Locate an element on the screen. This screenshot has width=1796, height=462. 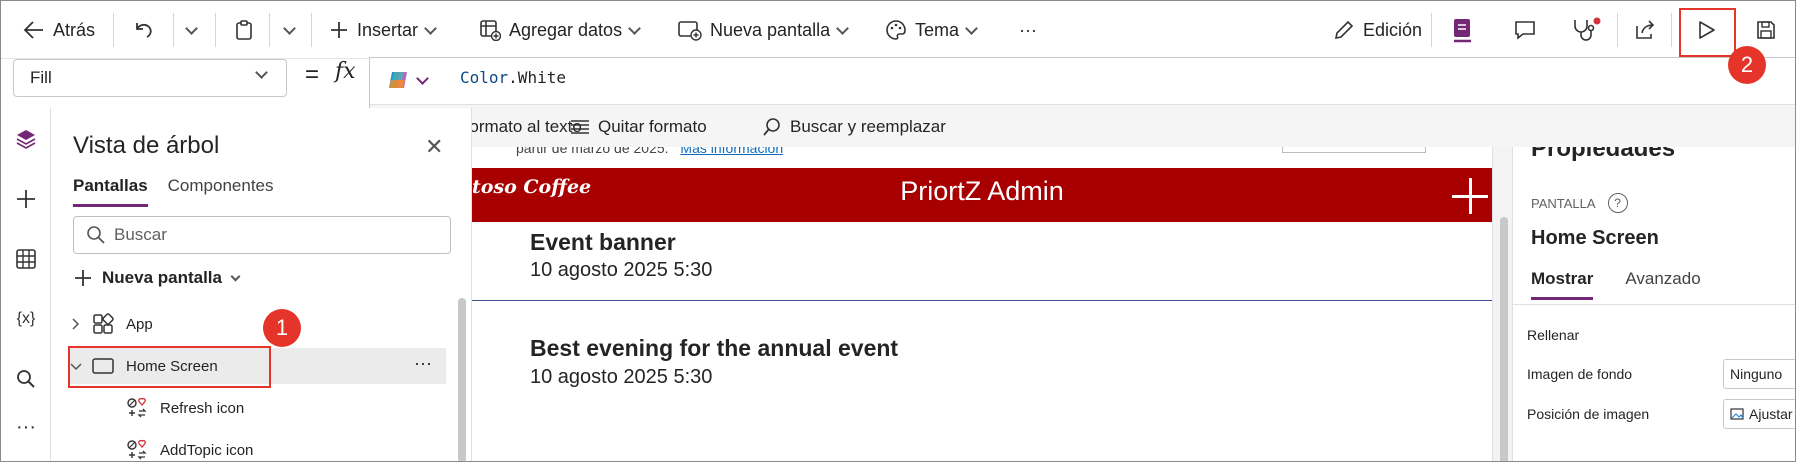
theme-label: Tema is located at coordinates (937, 29).